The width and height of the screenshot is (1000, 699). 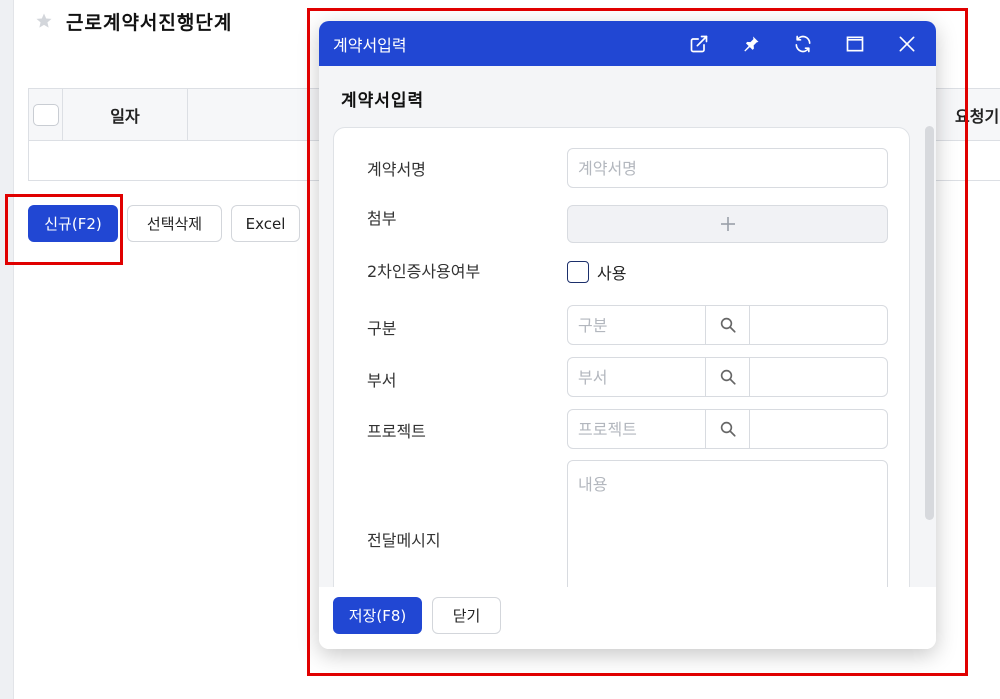 What do you see at coordinates (149, 22) in the screenshot?
I see `page-title: 근로계약서진행단계` at bounding box center [149, 22].